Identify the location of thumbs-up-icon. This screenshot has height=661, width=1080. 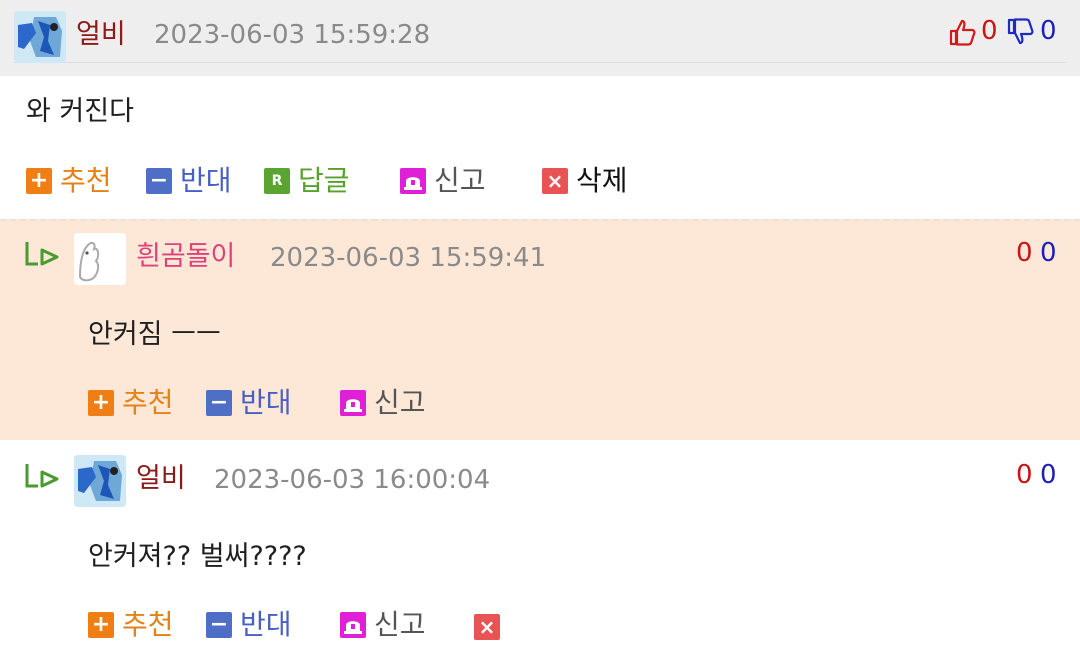
(962, 32).